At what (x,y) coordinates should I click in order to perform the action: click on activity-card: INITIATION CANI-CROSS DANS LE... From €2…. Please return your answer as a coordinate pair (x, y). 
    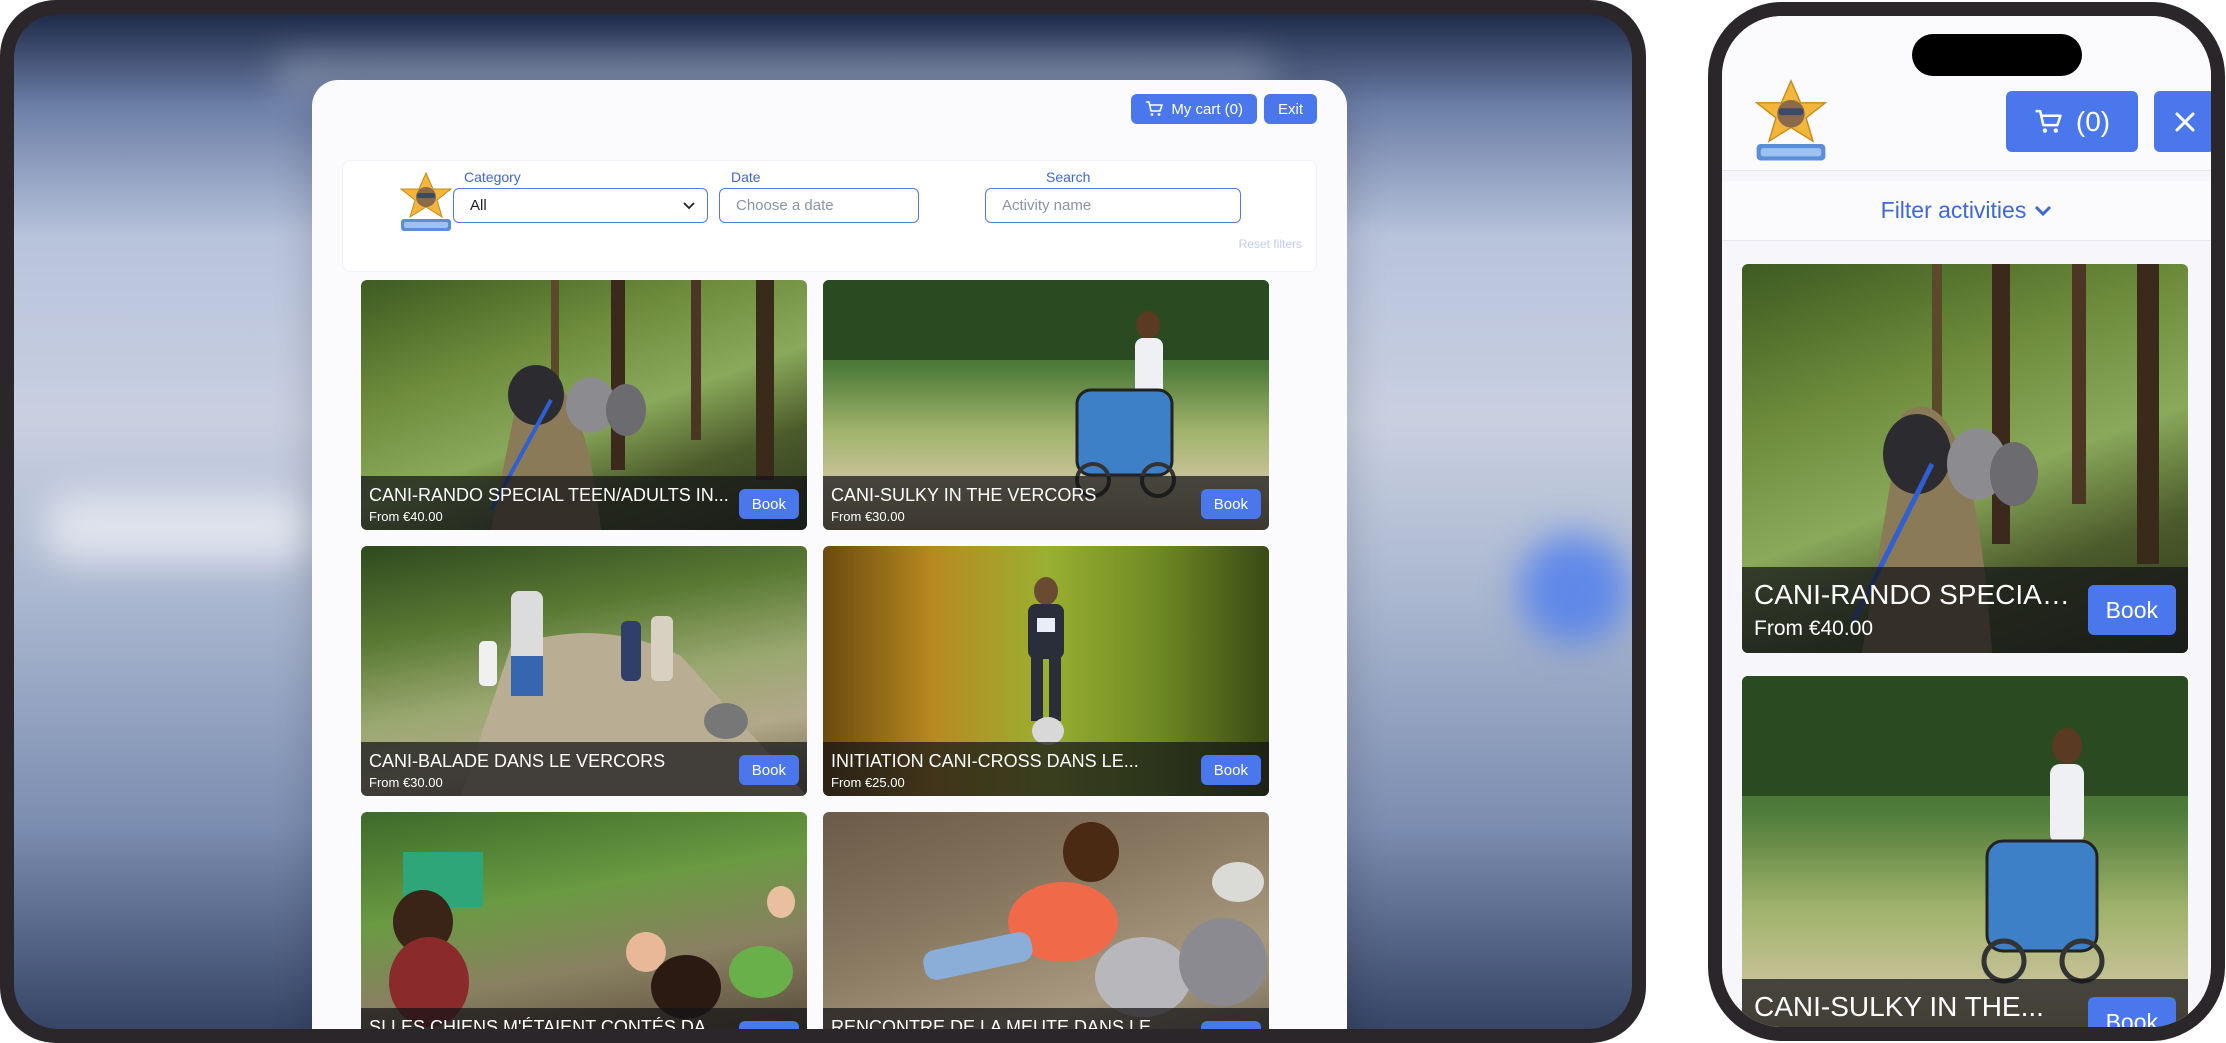
    Looking at the image, I should click on (1046, 671).